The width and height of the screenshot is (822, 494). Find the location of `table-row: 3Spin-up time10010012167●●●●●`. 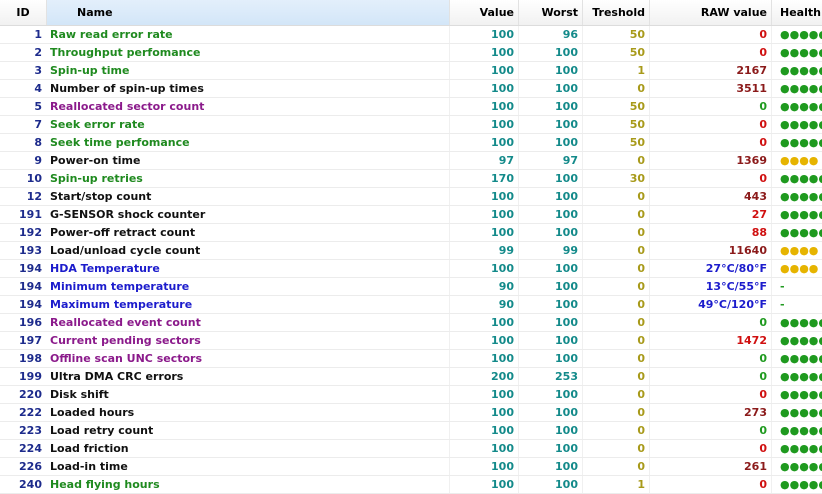

table-row: 3Spin-up time10010012167●●●●● is located at coordinates (411, 71).